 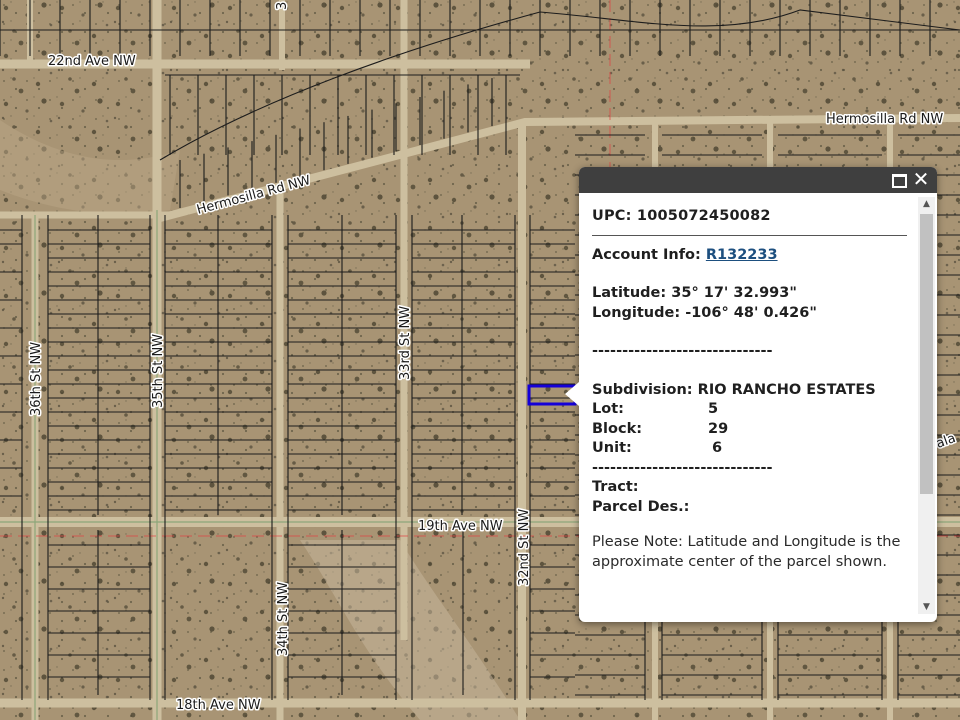 I want to click on scroll-down-icon: ▼, so click(x=926, y=607).